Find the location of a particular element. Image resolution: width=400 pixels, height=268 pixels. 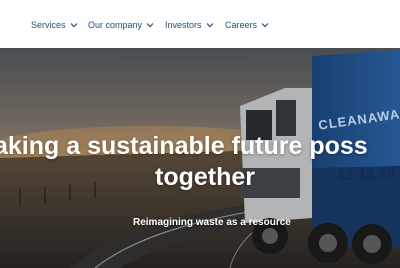

hero-title-line-2: together is located at coordinates (205, 177).